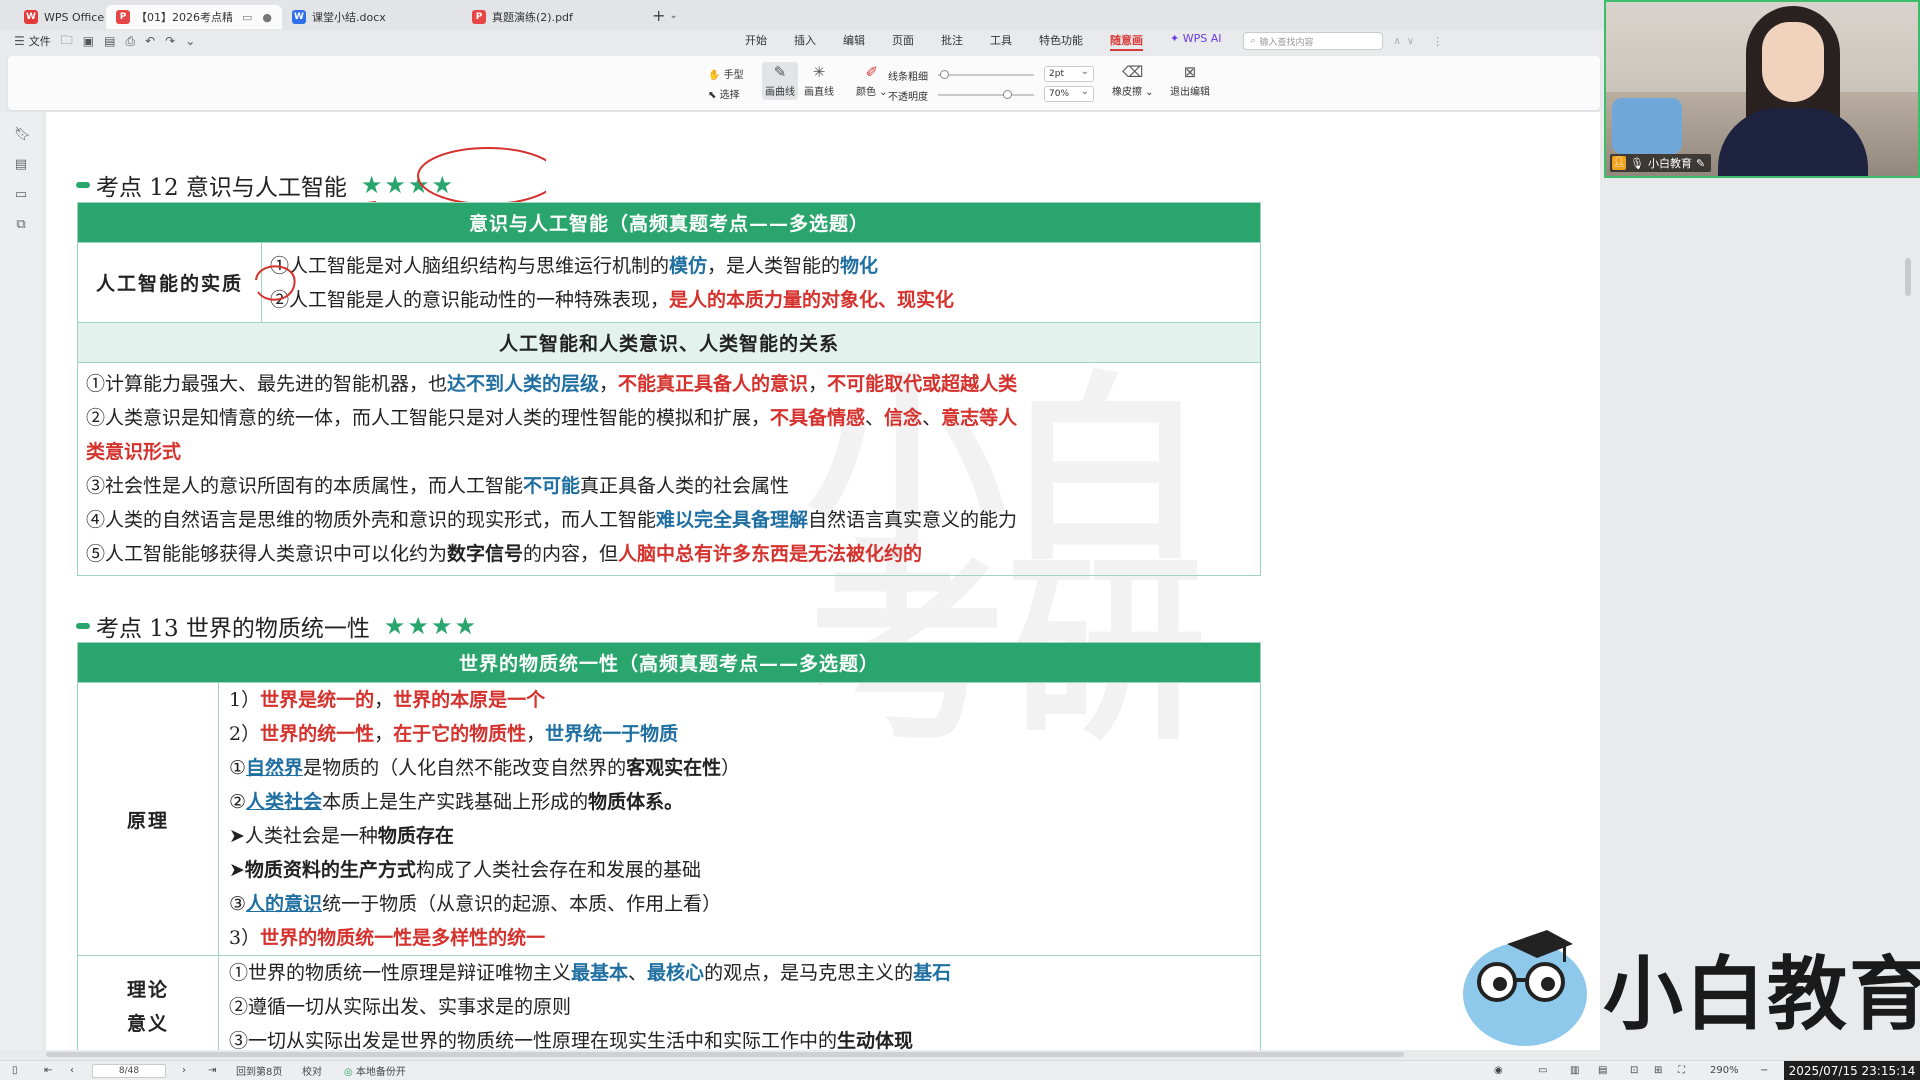 Image resolution: width=1920 pixels, height=1080 pixels. I want to click on menu-features: 特色功能, so click(1061, 41).